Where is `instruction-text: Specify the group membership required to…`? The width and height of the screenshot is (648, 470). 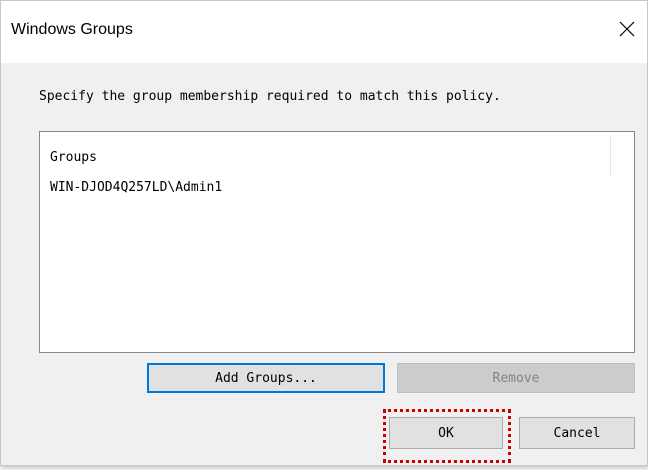 instruction-text: Specify the group membership required to… is located at coordinates (270, 96).